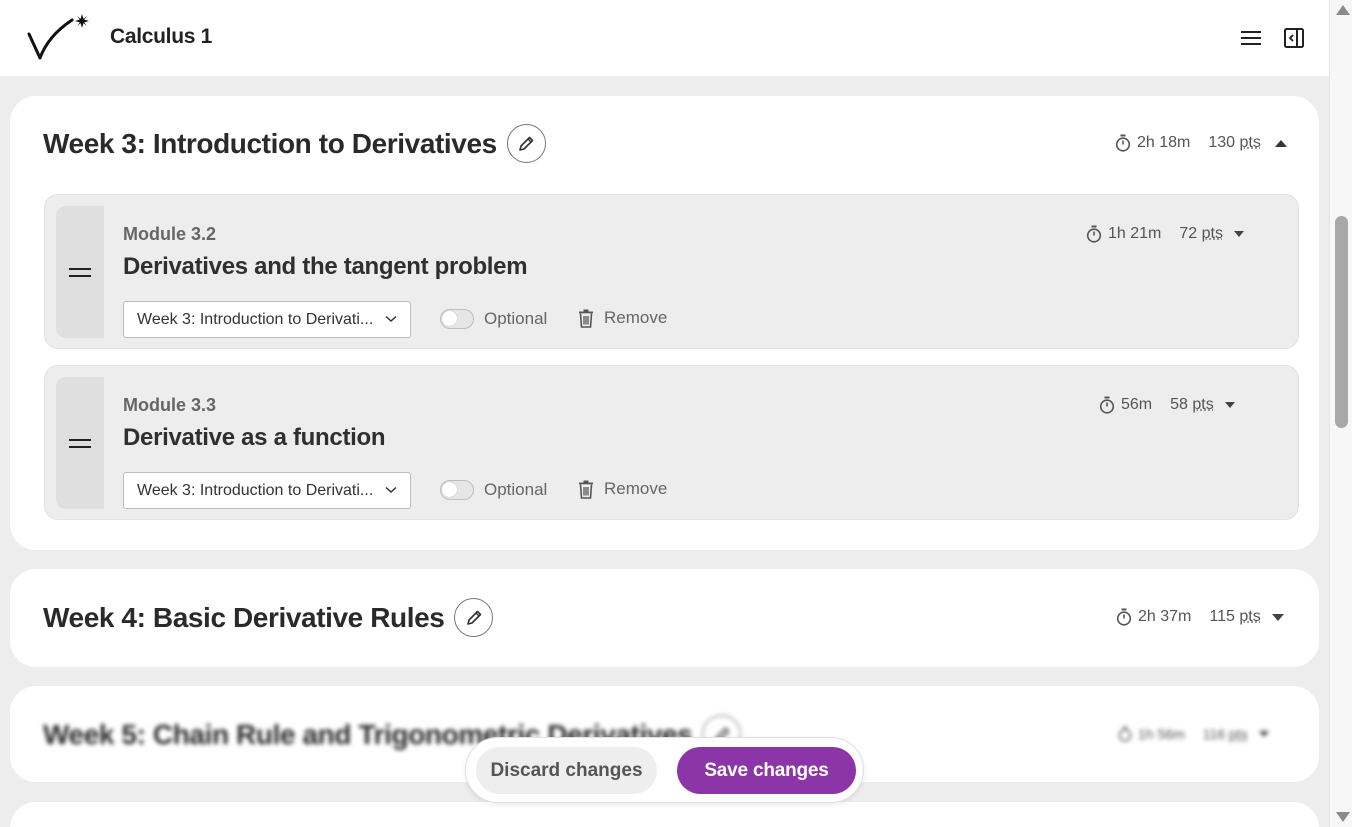  I want to click on module-title: Derivative as a function, so click(254, 437).